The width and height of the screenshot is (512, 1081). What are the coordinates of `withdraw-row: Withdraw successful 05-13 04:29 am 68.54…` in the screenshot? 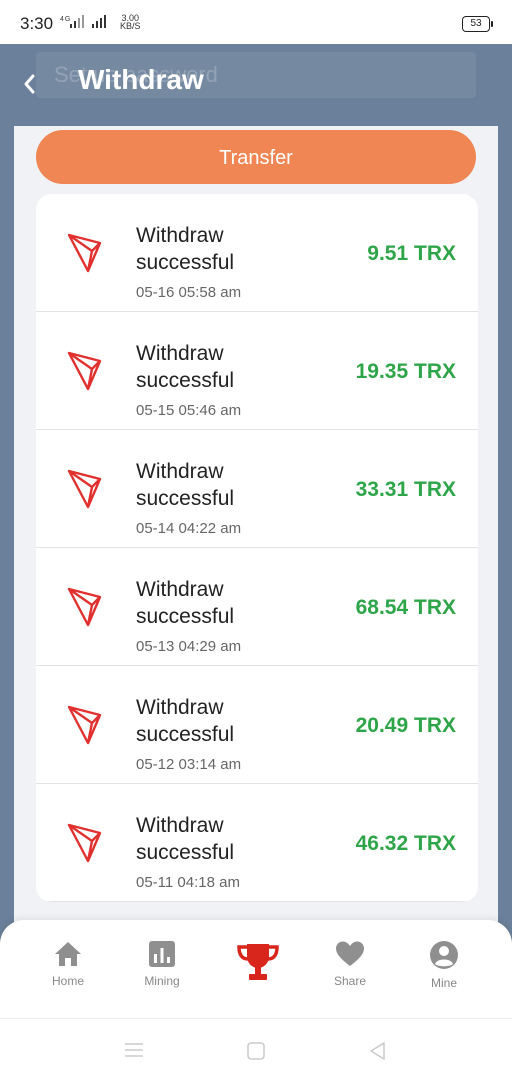 It's located at (257, 607).